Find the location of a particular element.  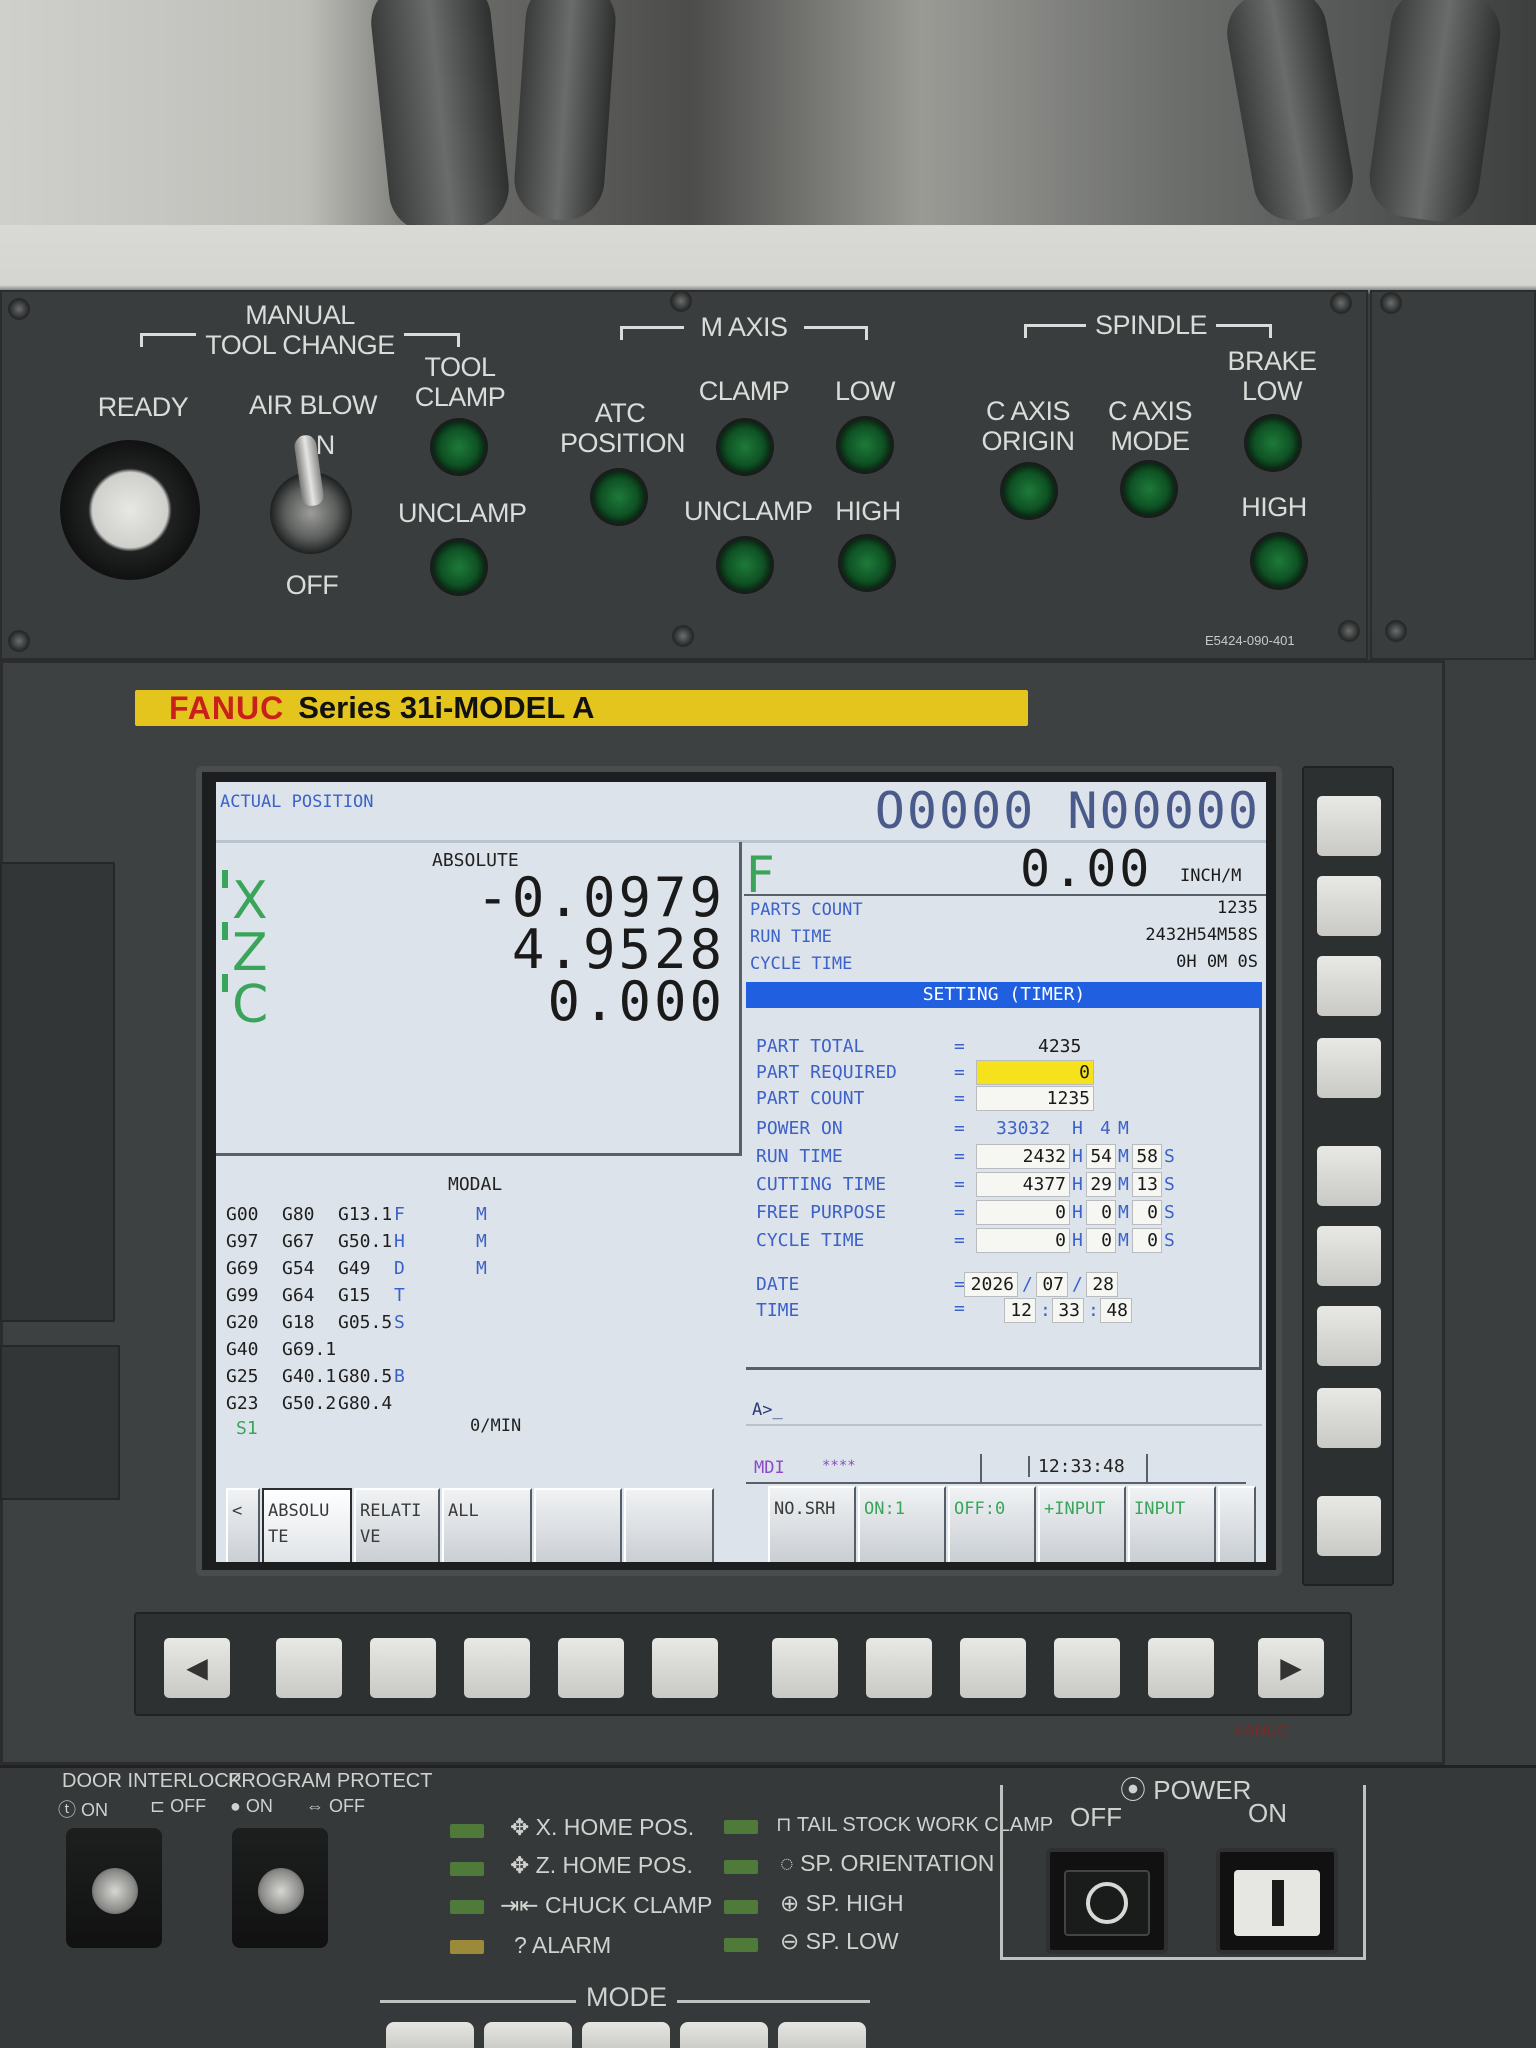

cutting-time-hours-field: 4377 is located at coordinates (1023, 1184).